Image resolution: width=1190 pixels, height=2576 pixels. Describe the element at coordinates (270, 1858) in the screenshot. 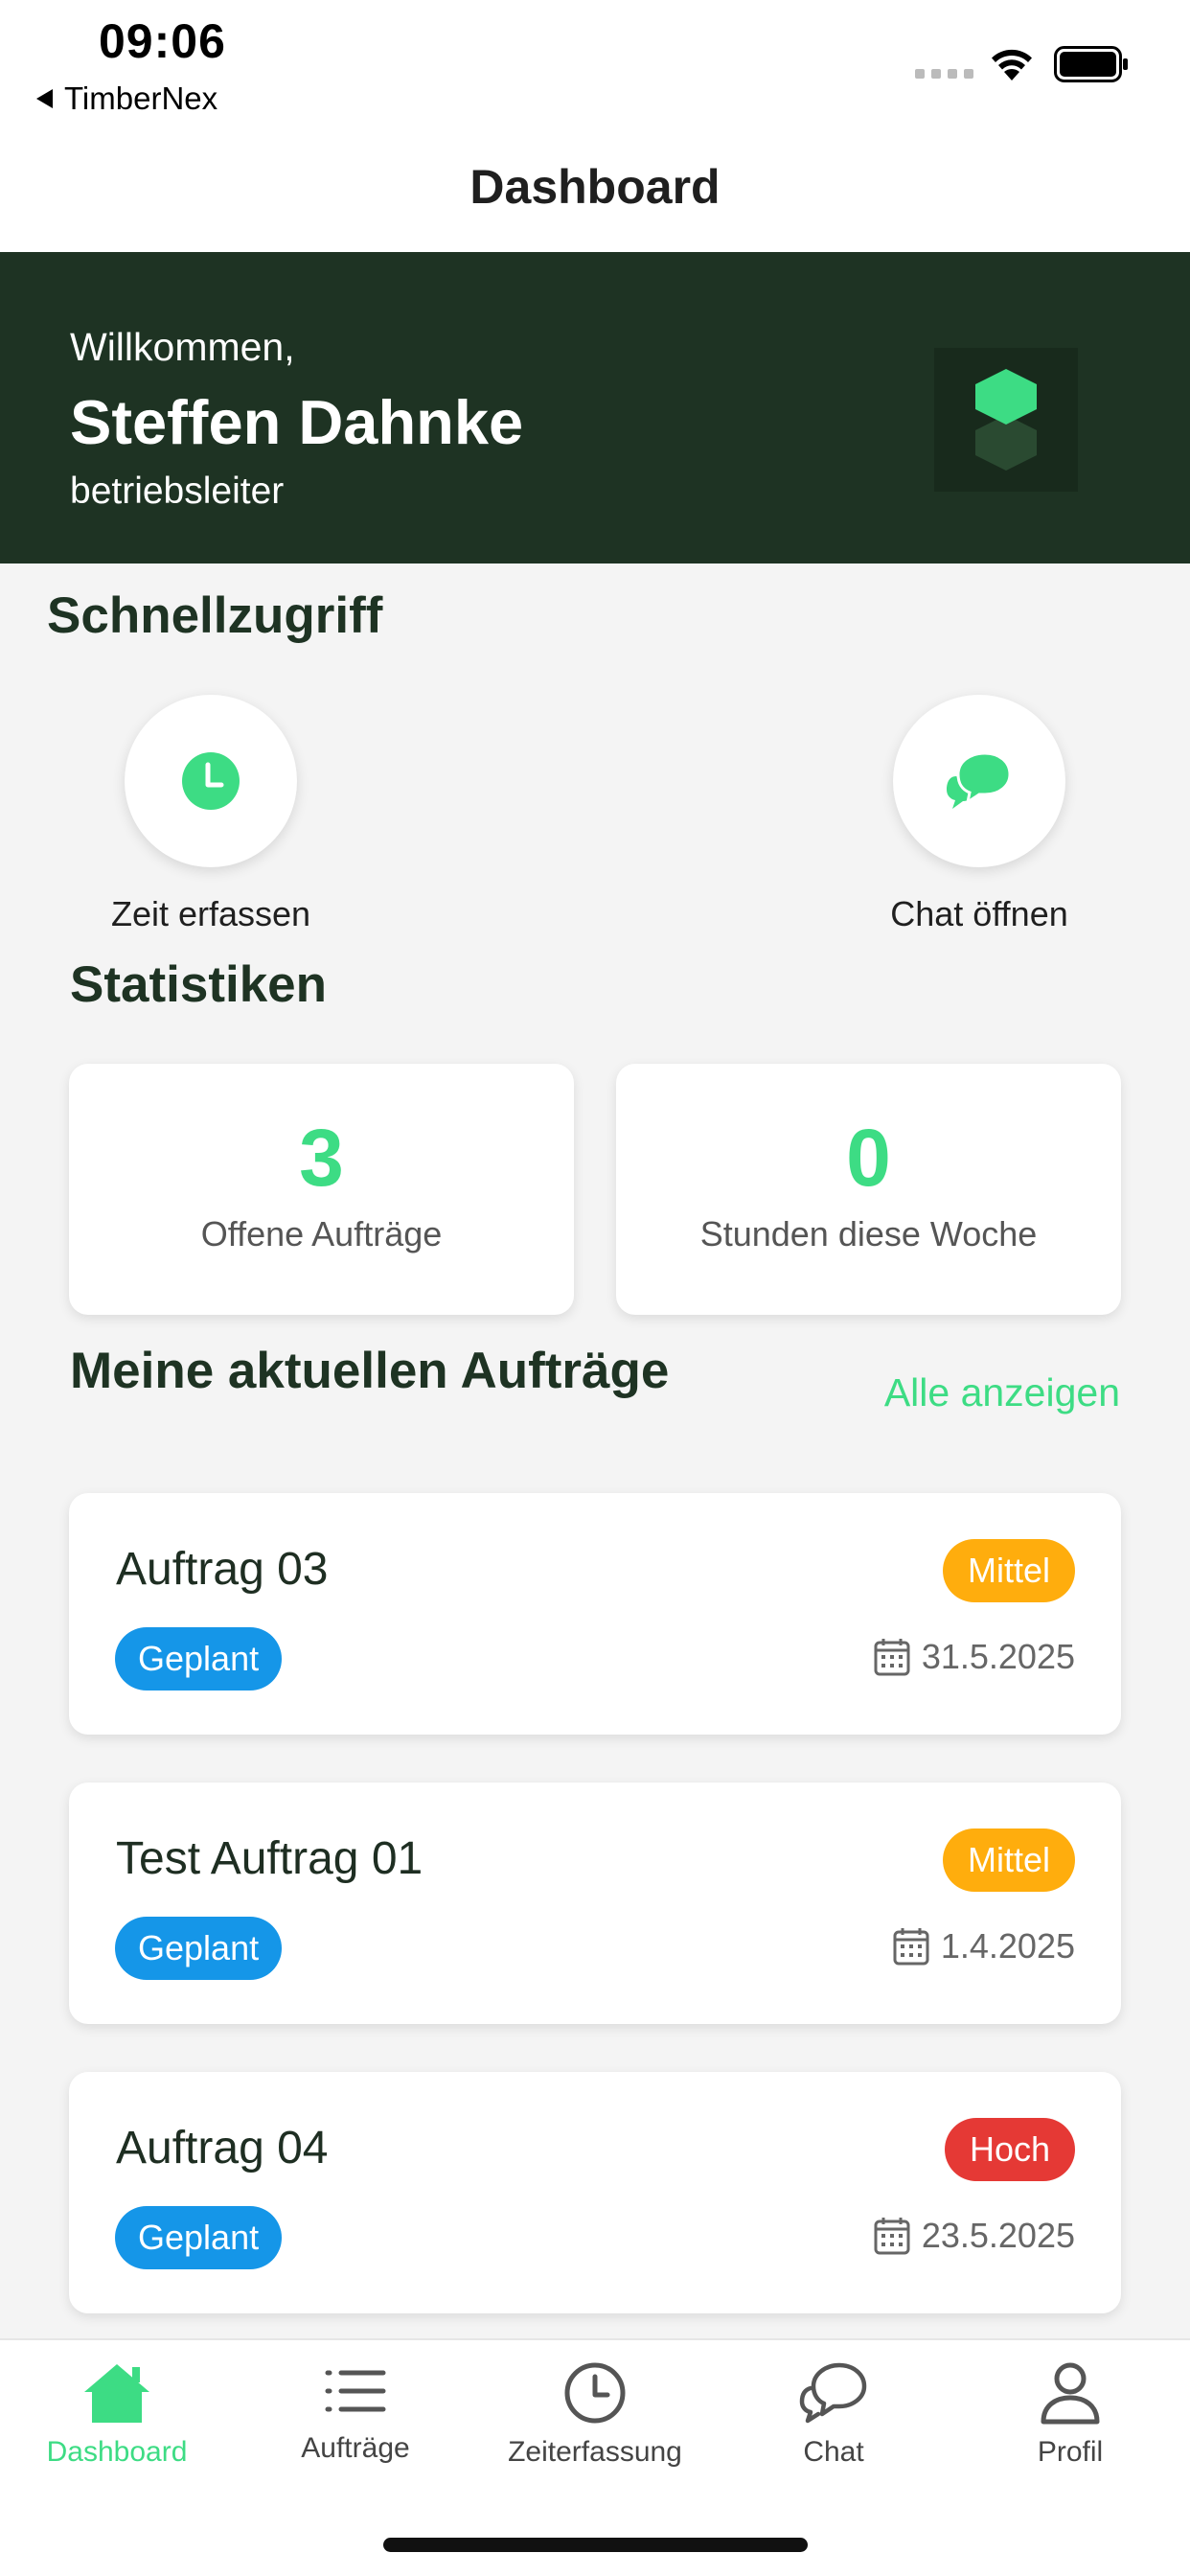

I see `order-title: Test Auftrag 01` at that location.